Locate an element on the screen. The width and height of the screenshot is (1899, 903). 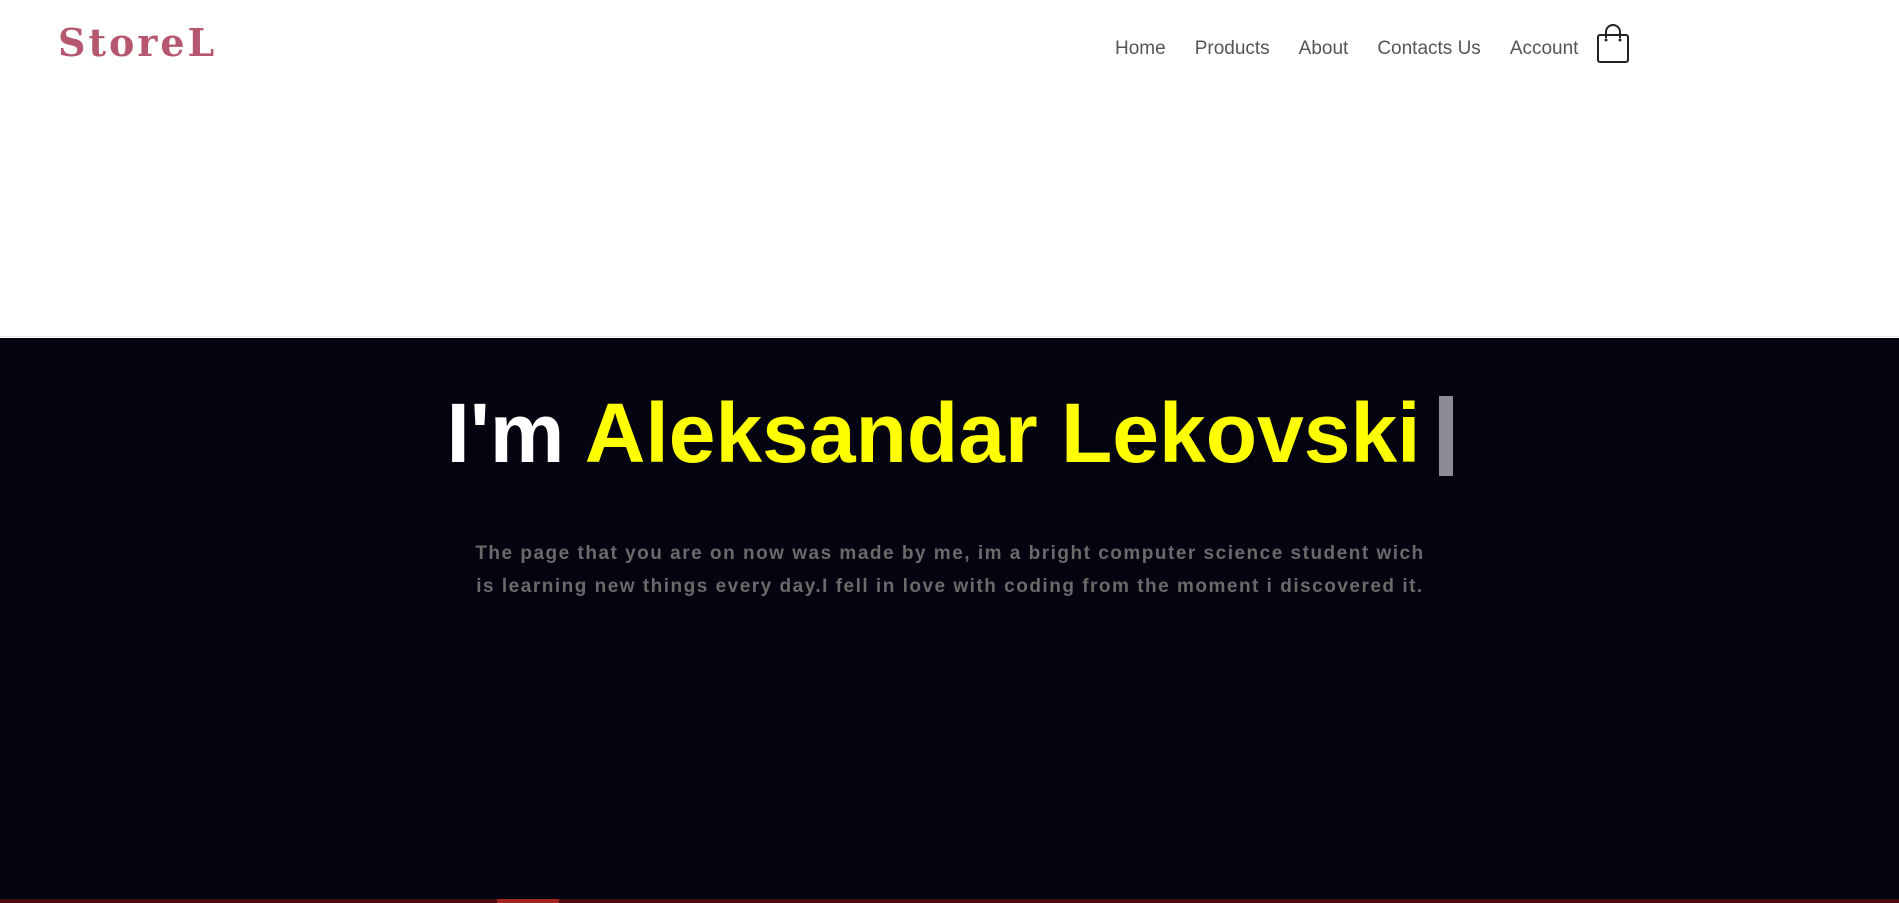
hero-title-name: Aleksandar Lekovski is located at coordinates (1002, 433).